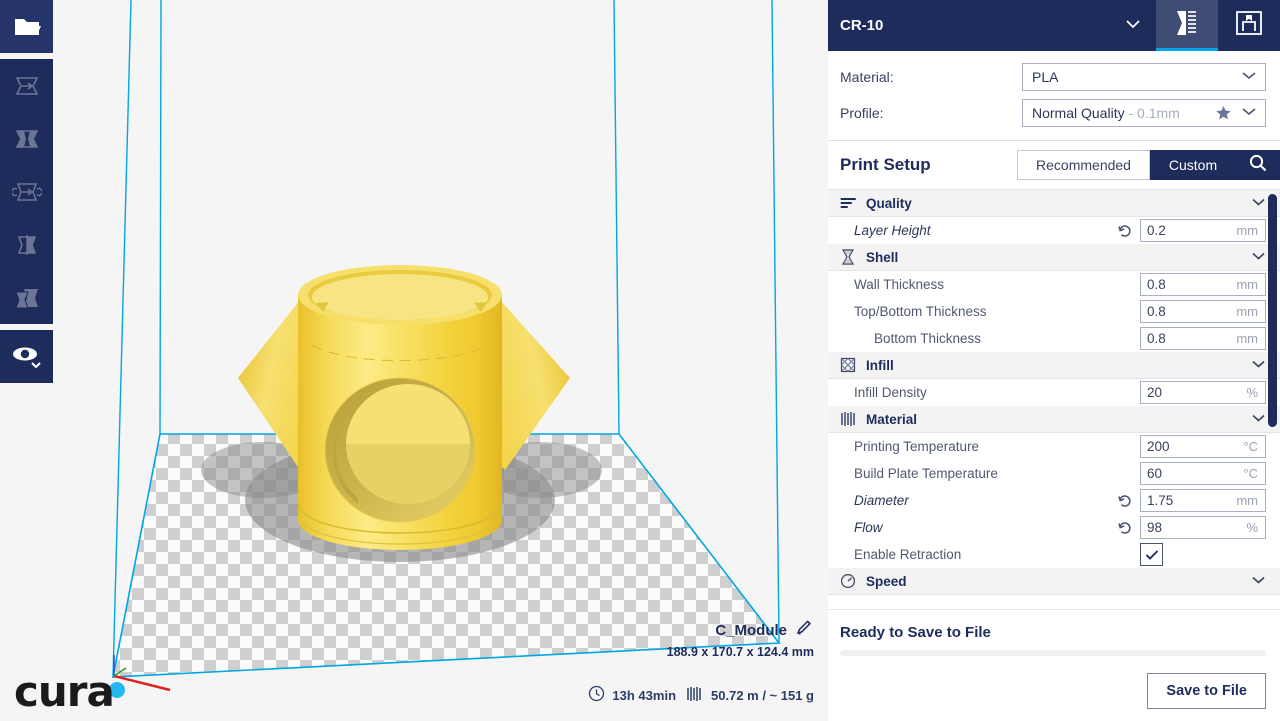 The image size is (1280, 721). What do you see at coordinates (1252, 392) in the screenshot?
I see `setting-unit: %` at bounding box center [1252, 392].